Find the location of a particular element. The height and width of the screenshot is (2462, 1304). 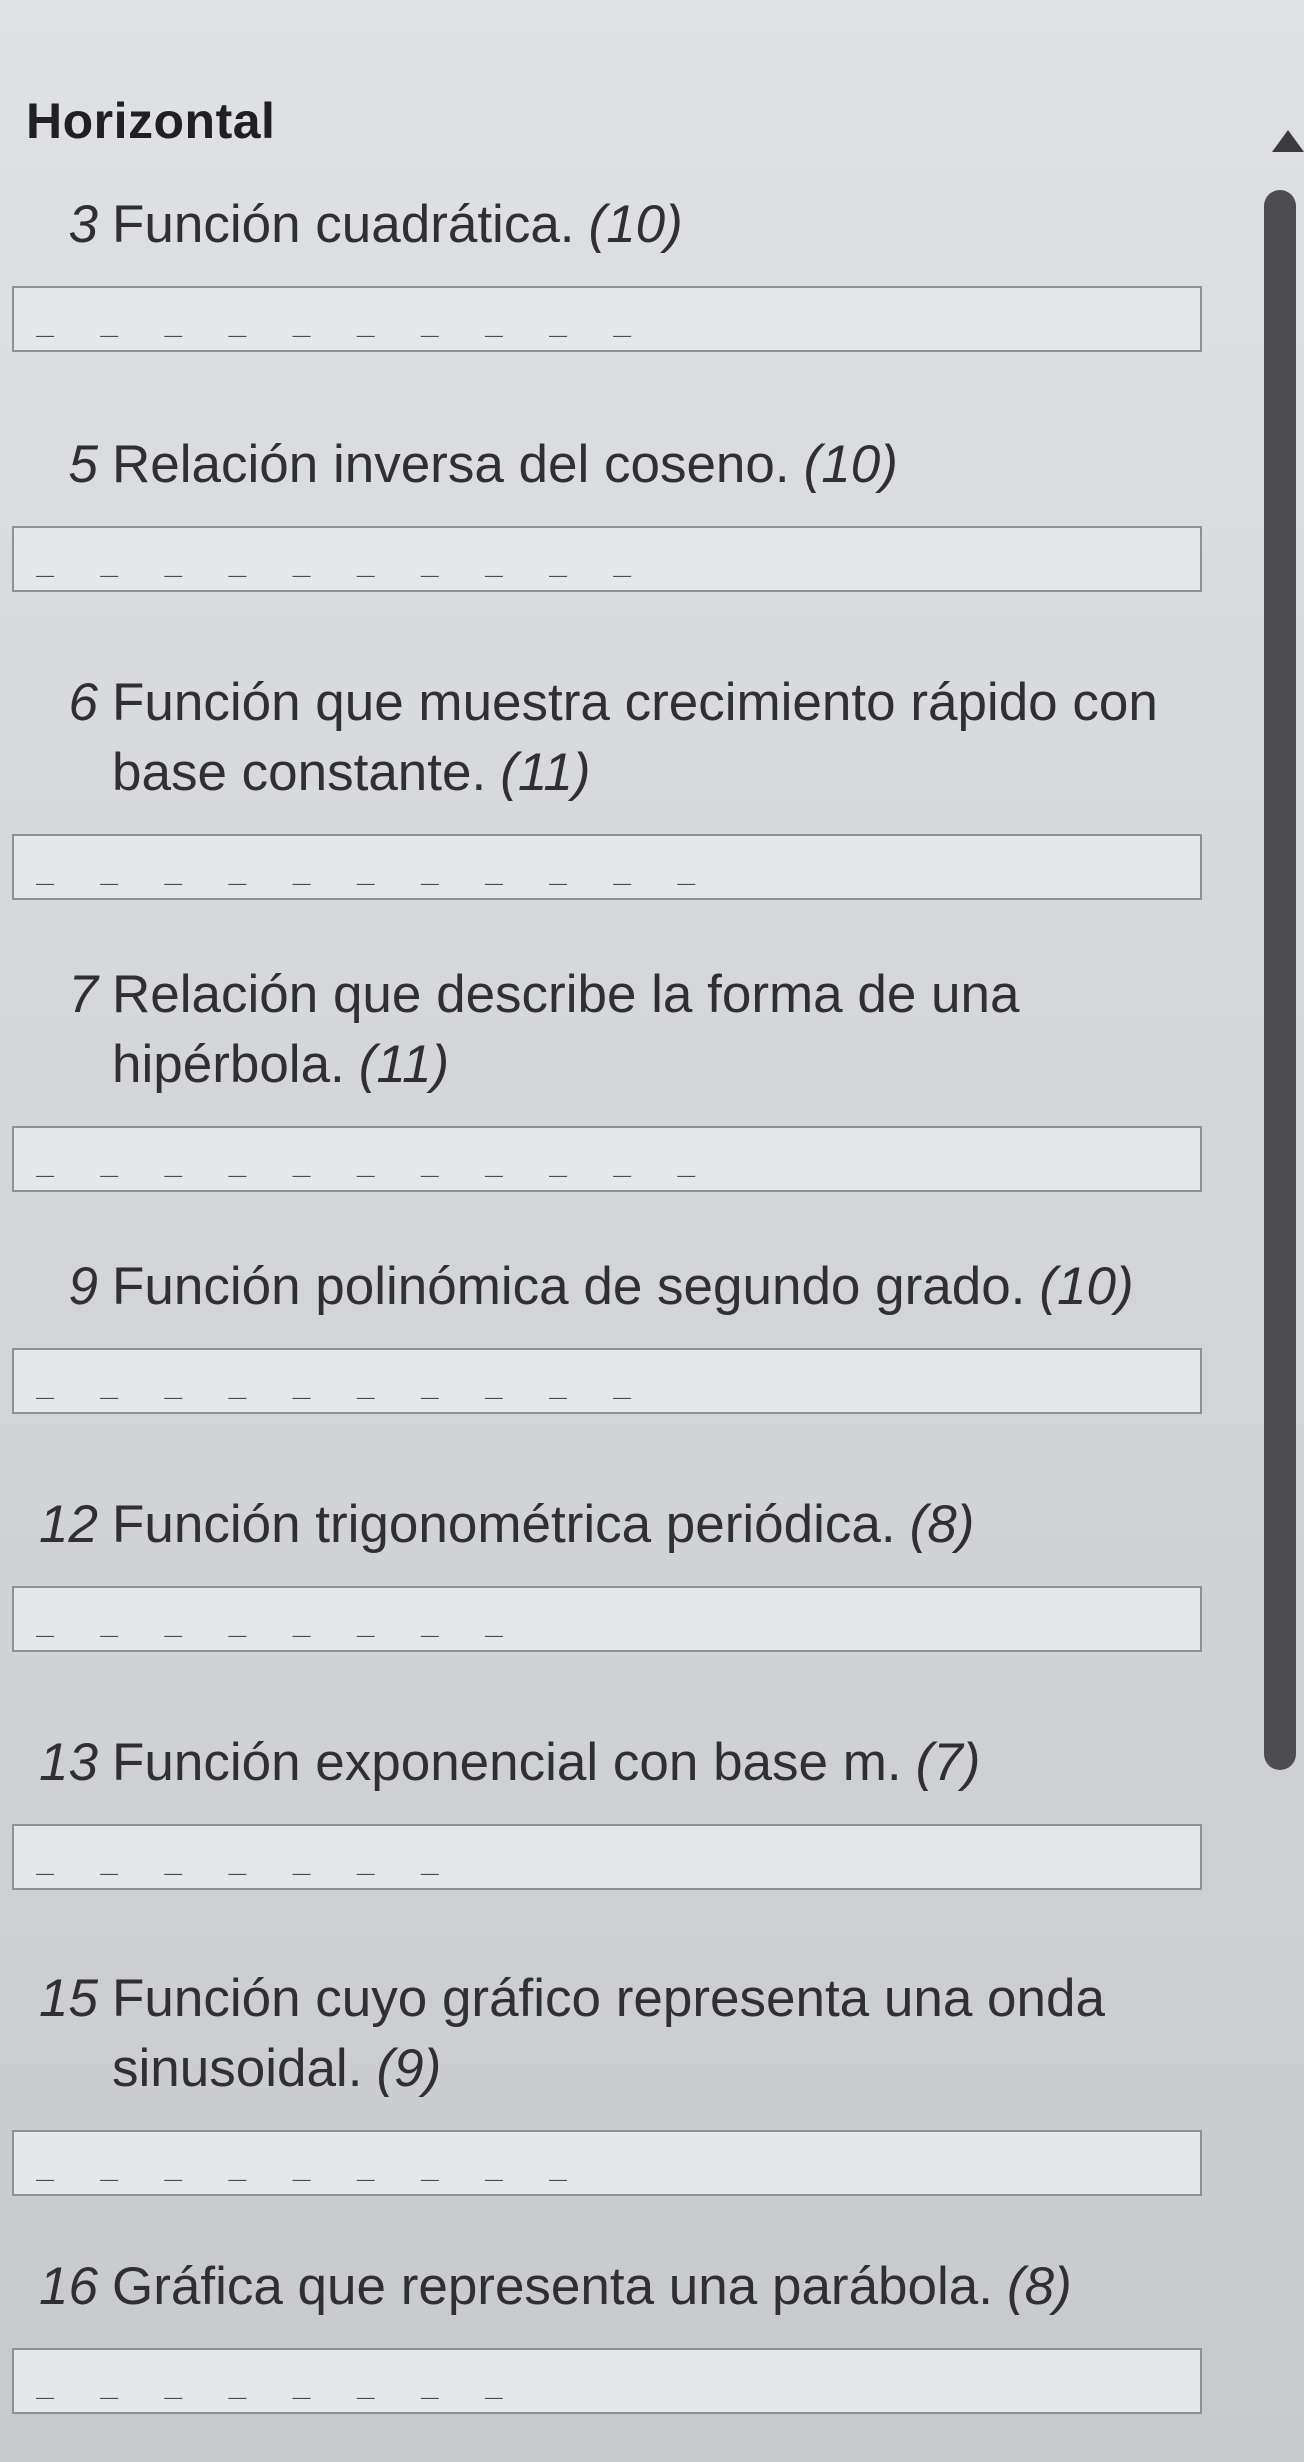

clue-number: 9 is located at coordinates (83, 1286).